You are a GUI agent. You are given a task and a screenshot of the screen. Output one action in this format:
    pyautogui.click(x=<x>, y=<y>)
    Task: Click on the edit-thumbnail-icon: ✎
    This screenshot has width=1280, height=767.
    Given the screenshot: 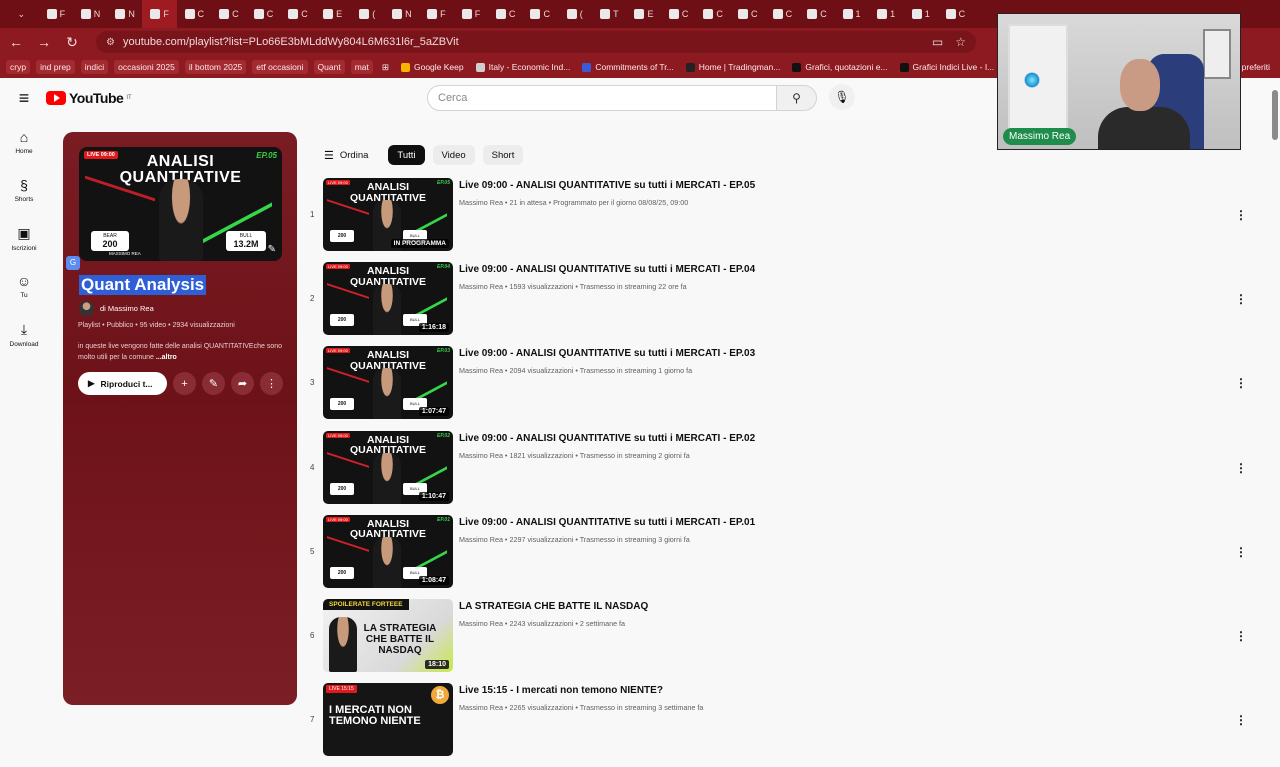 What is the action you would take?
    pyautogui.click(x=272, y=249)
    